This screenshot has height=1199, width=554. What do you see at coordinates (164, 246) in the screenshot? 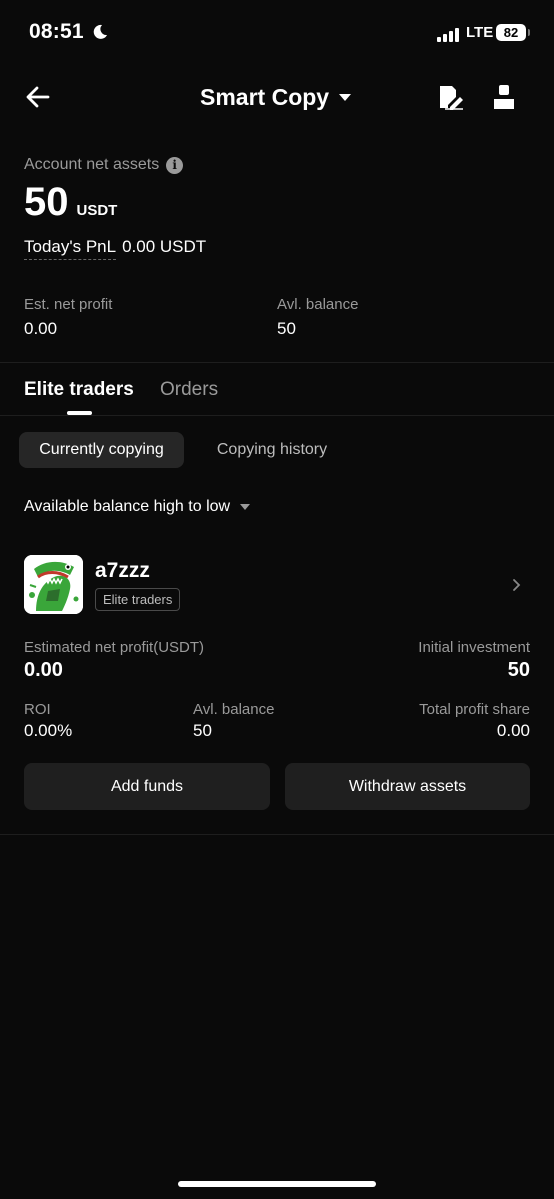
I see `pnl-value: 0.00 USDT` at bounding box center [164, 246].